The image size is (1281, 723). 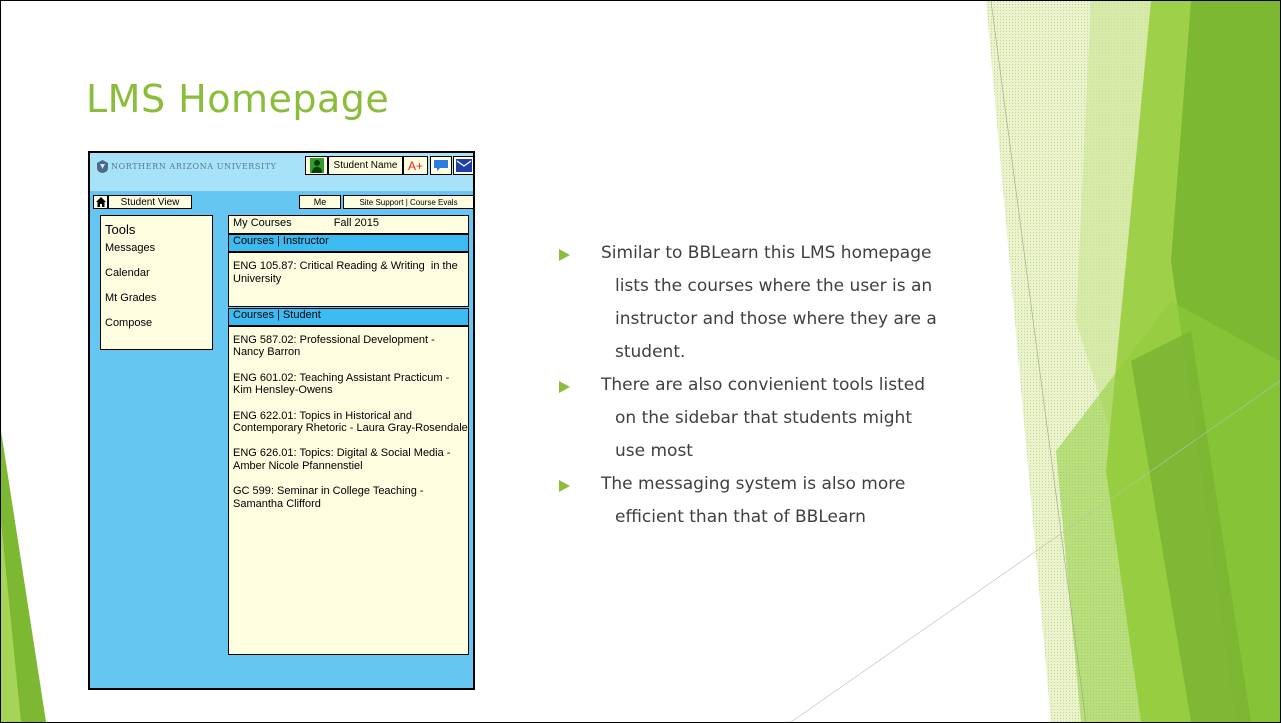 What do you see at coordinates (120, 229) in the screenshot?
I see `tools-heading: Tools` at bounding box center [120, 229].